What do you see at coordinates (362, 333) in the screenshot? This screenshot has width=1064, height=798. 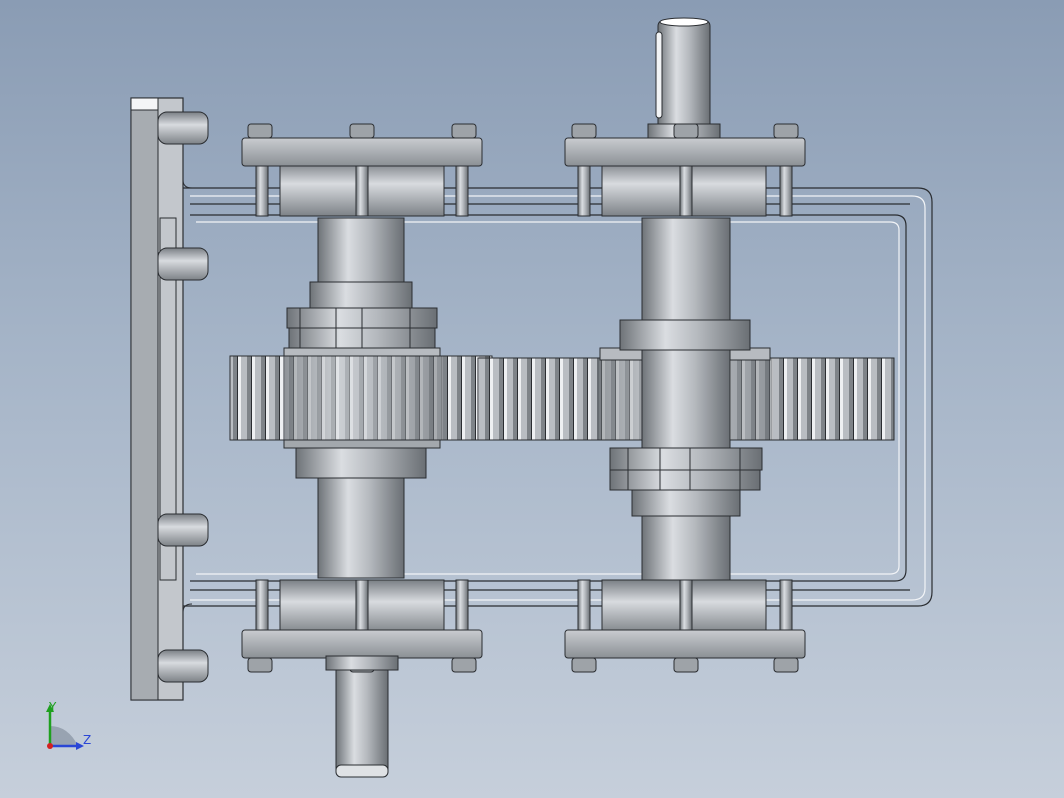 I see `input-shaft-bearing` at bounding box center [362, 333].